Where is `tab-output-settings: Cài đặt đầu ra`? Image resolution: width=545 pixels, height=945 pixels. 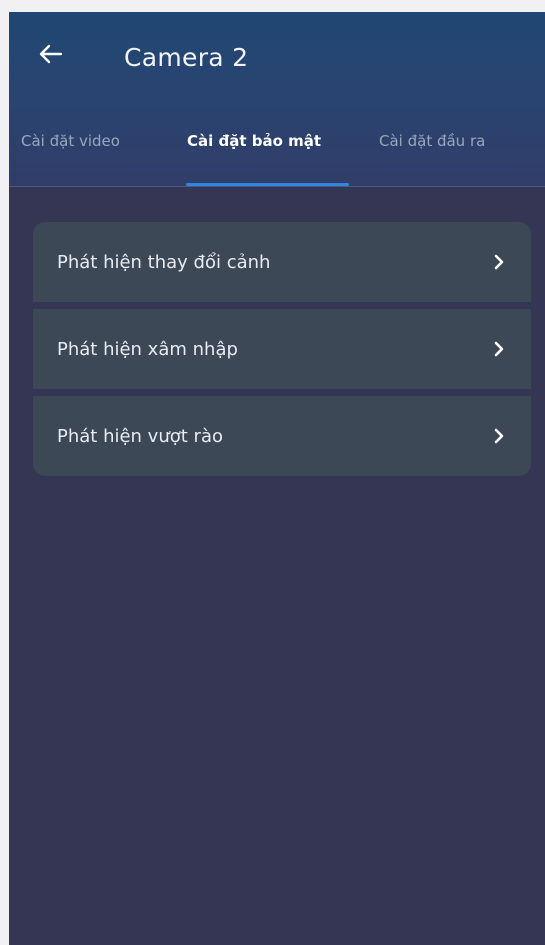 tab-output-settings: Cài đặt đầu ra is located at coordinates (432, 141).